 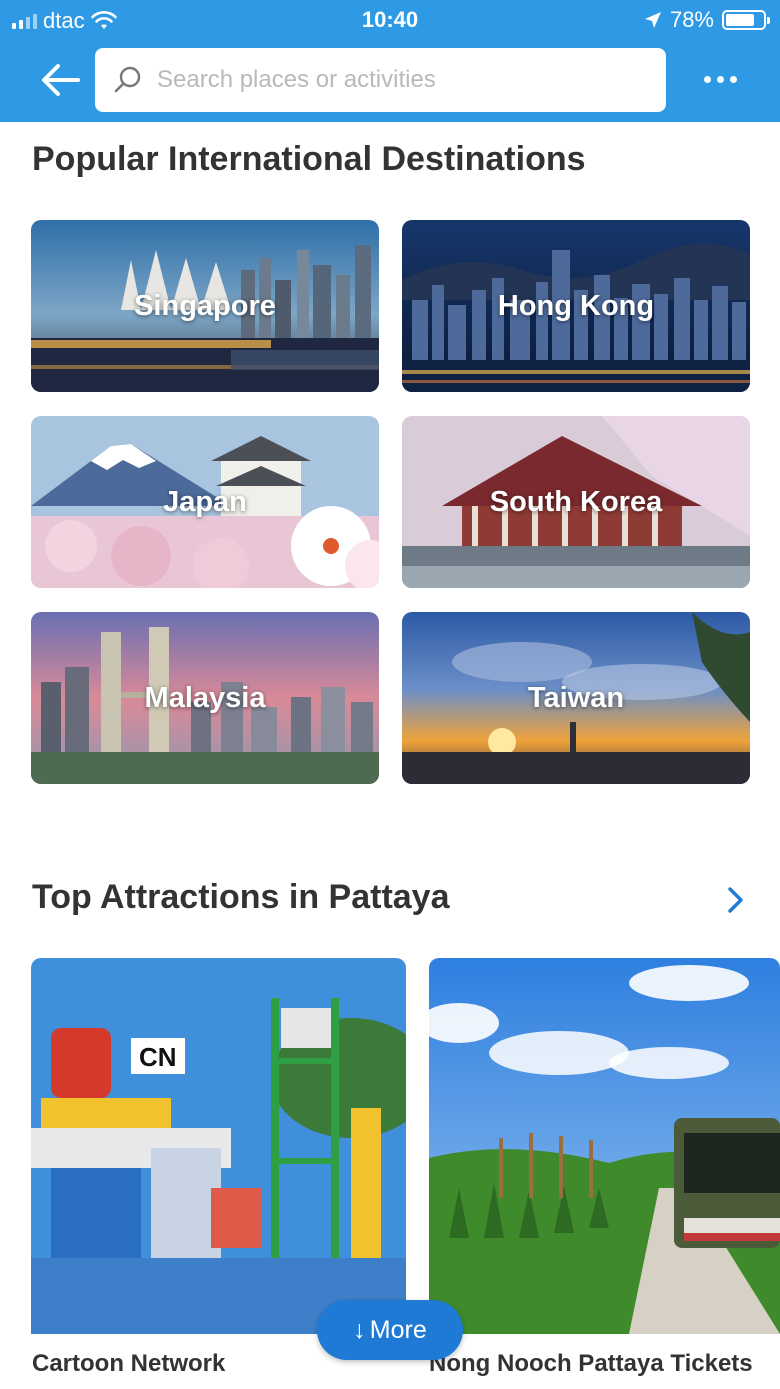 I want to click on destination-label: South Korea, so click(x=576, y=501).